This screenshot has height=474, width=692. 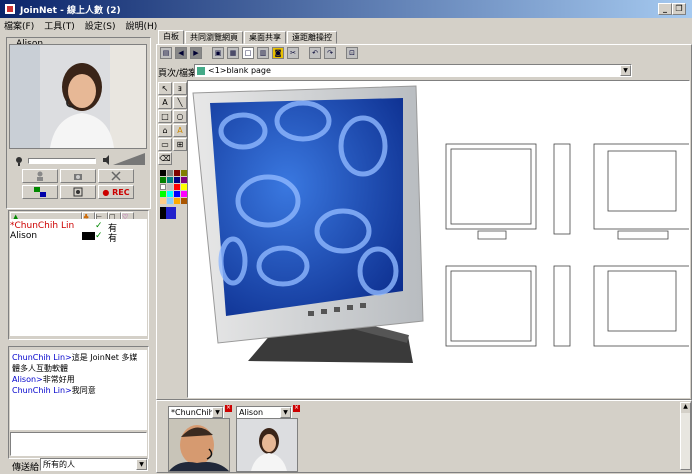 I want to click on next-page-icon: ▶, so click(x=196, y=52).